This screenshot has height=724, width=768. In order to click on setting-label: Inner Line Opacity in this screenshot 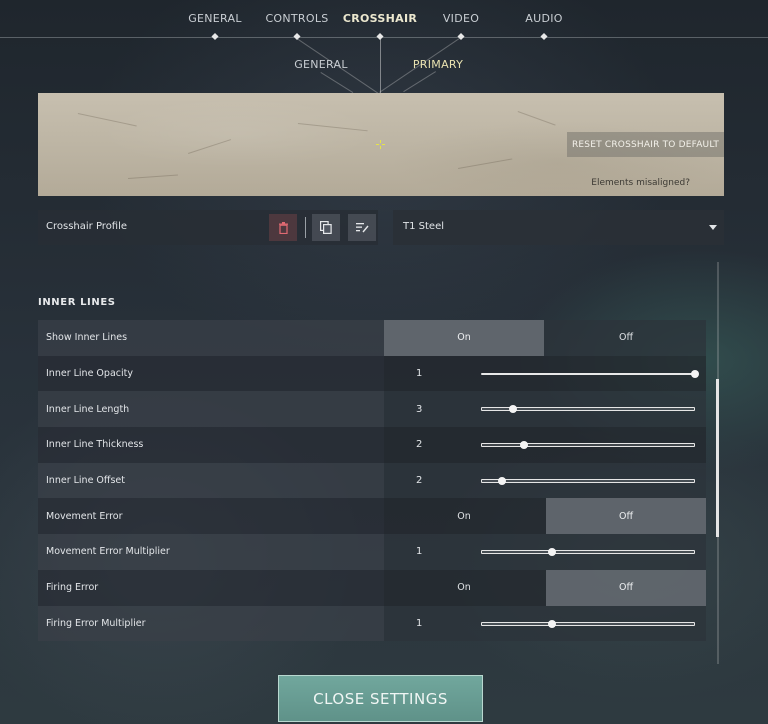, I will do `click(211, 373)`.